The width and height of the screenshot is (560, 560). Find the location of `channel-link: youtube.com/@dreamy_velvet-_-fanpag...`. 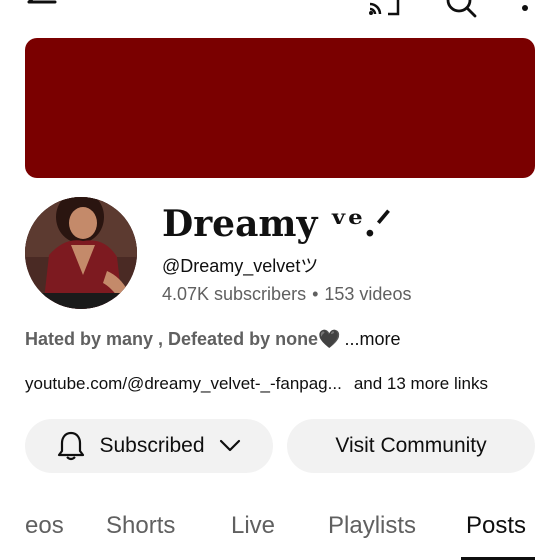

channel-link: youtube.com/@dreamy_velvet-_-fanpag... is located at coordinates (183, 383).